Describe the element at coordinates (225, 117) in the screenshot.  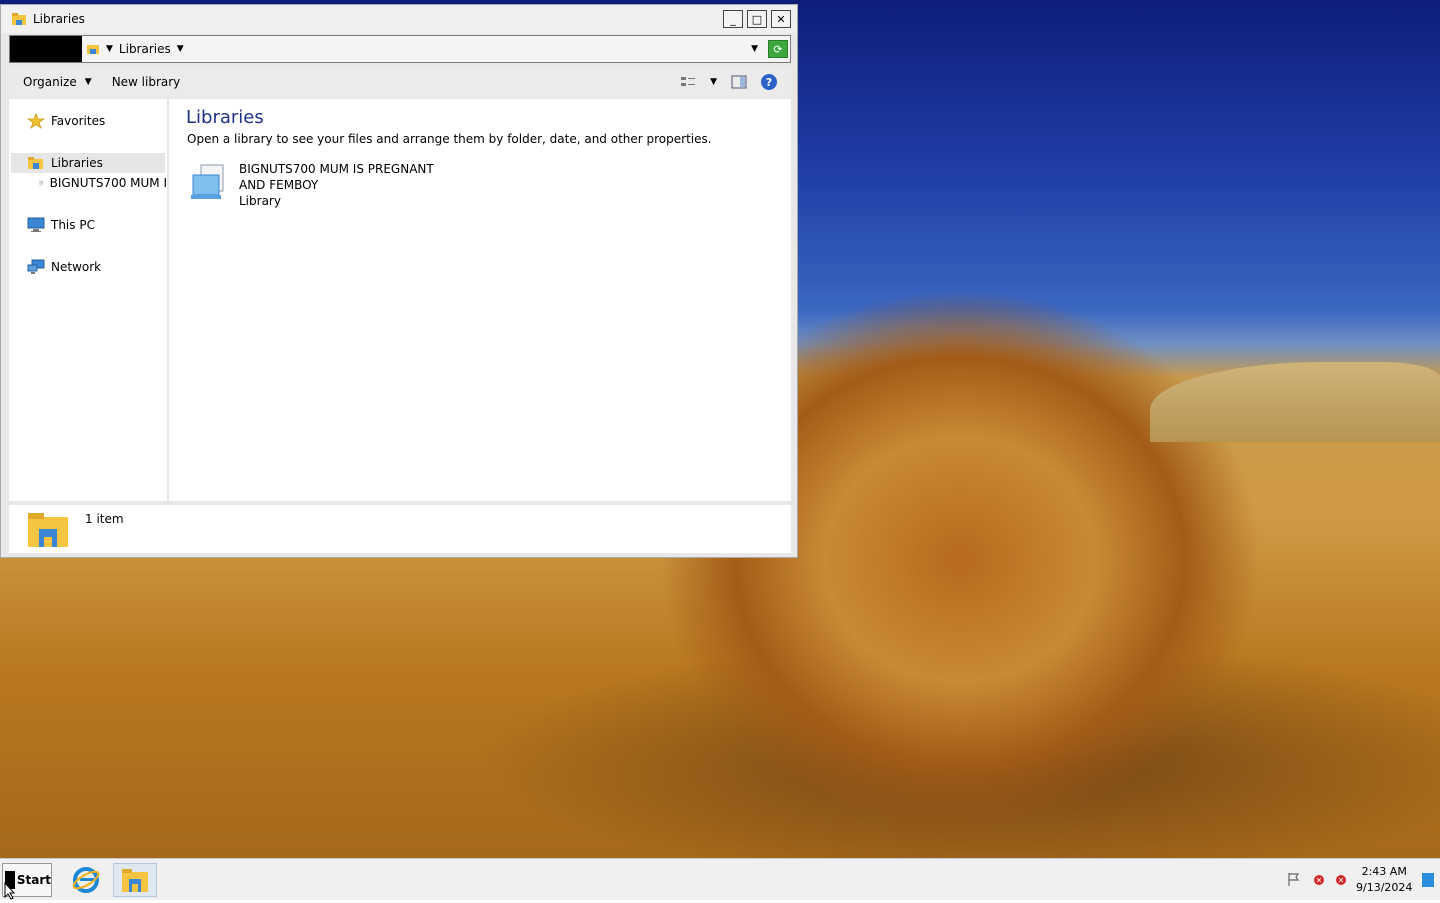
I see `page-title: Libraries` at that location.